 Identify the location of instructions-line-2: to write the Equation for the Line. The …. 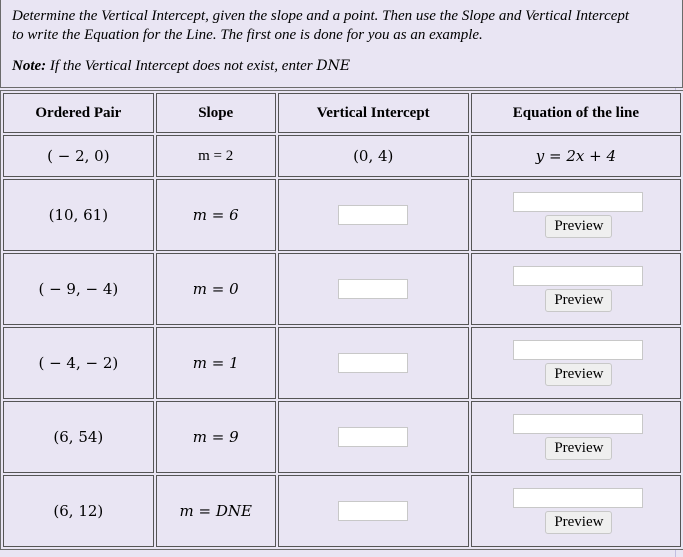
(247, 35).